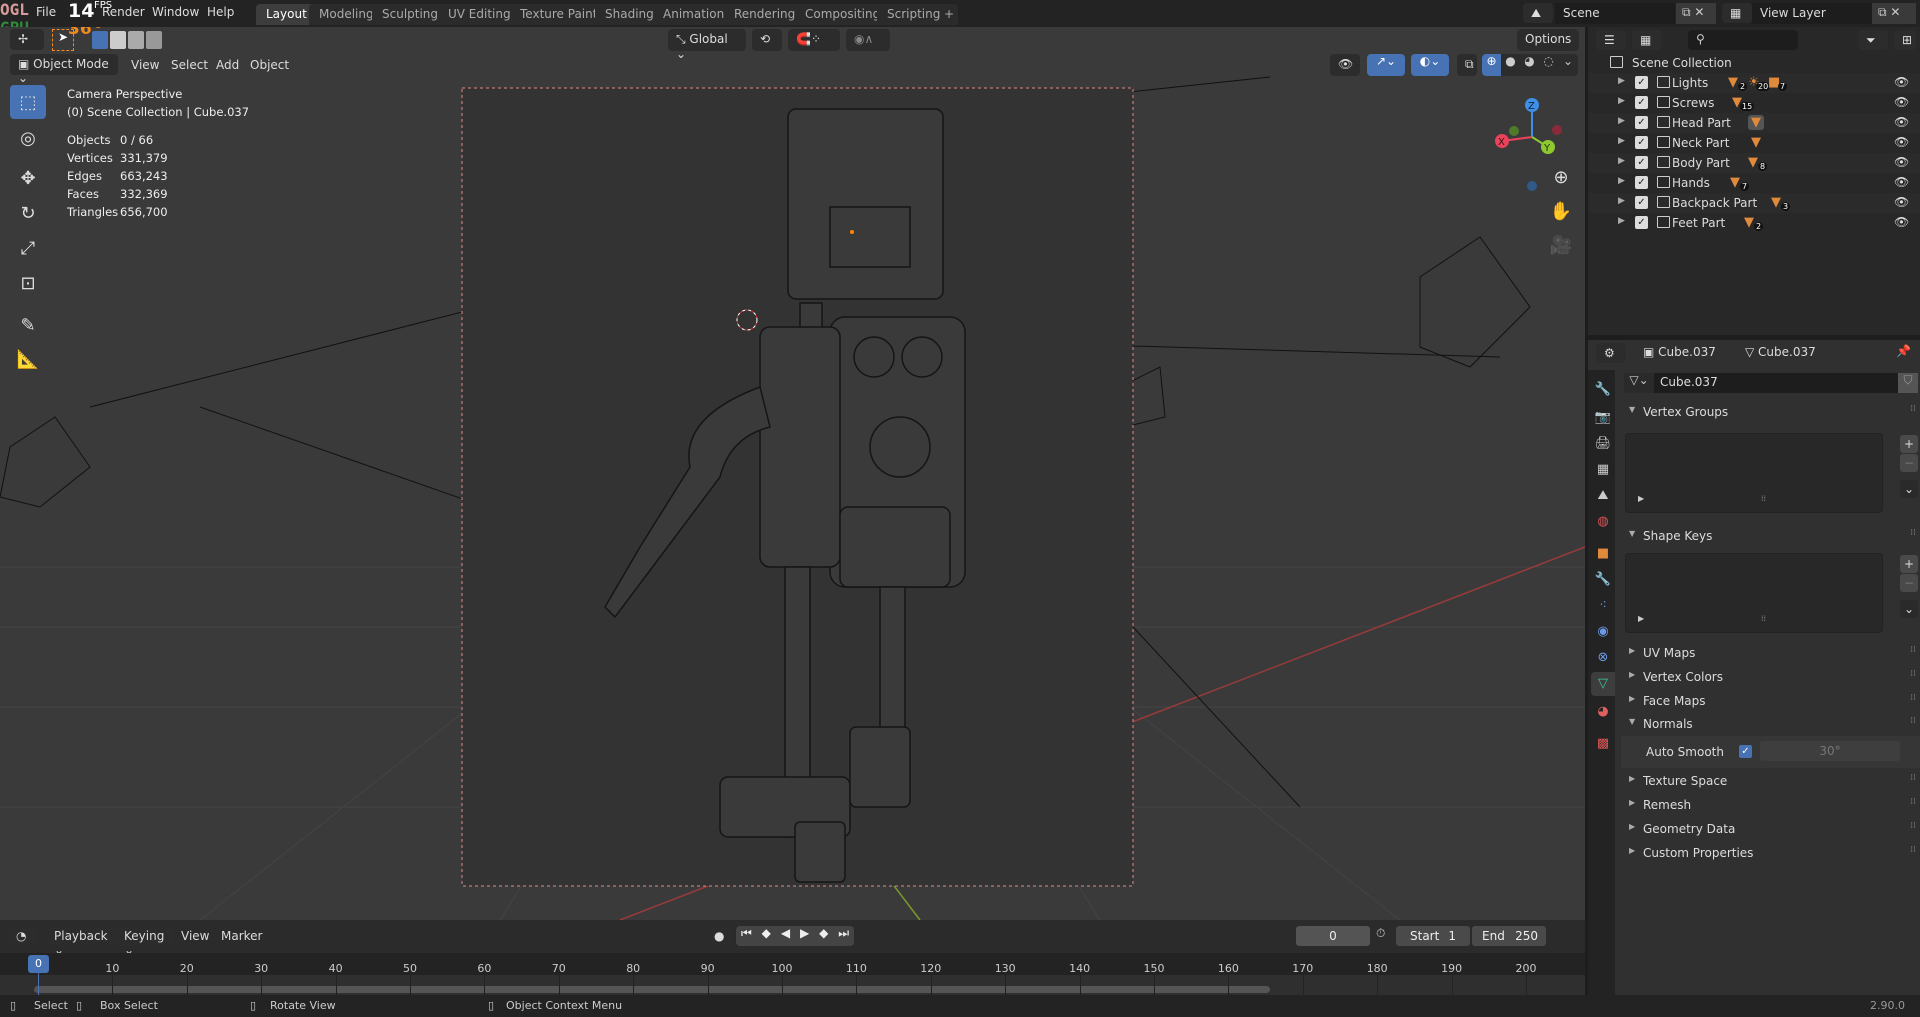  I want to click on data-tab-icon: ▽, so click(1603, 684).